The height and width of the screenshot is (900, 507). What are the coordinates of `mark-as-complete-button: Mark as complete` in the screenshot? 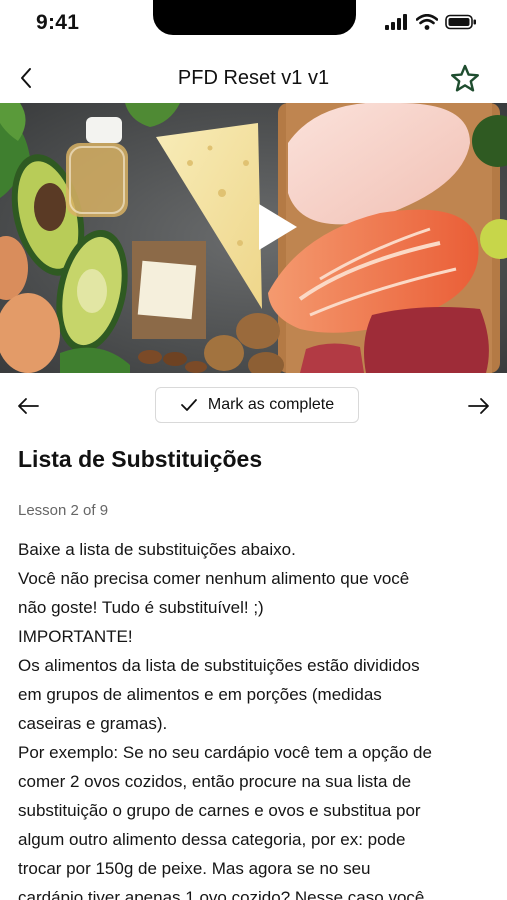 It's located at (257, 405).